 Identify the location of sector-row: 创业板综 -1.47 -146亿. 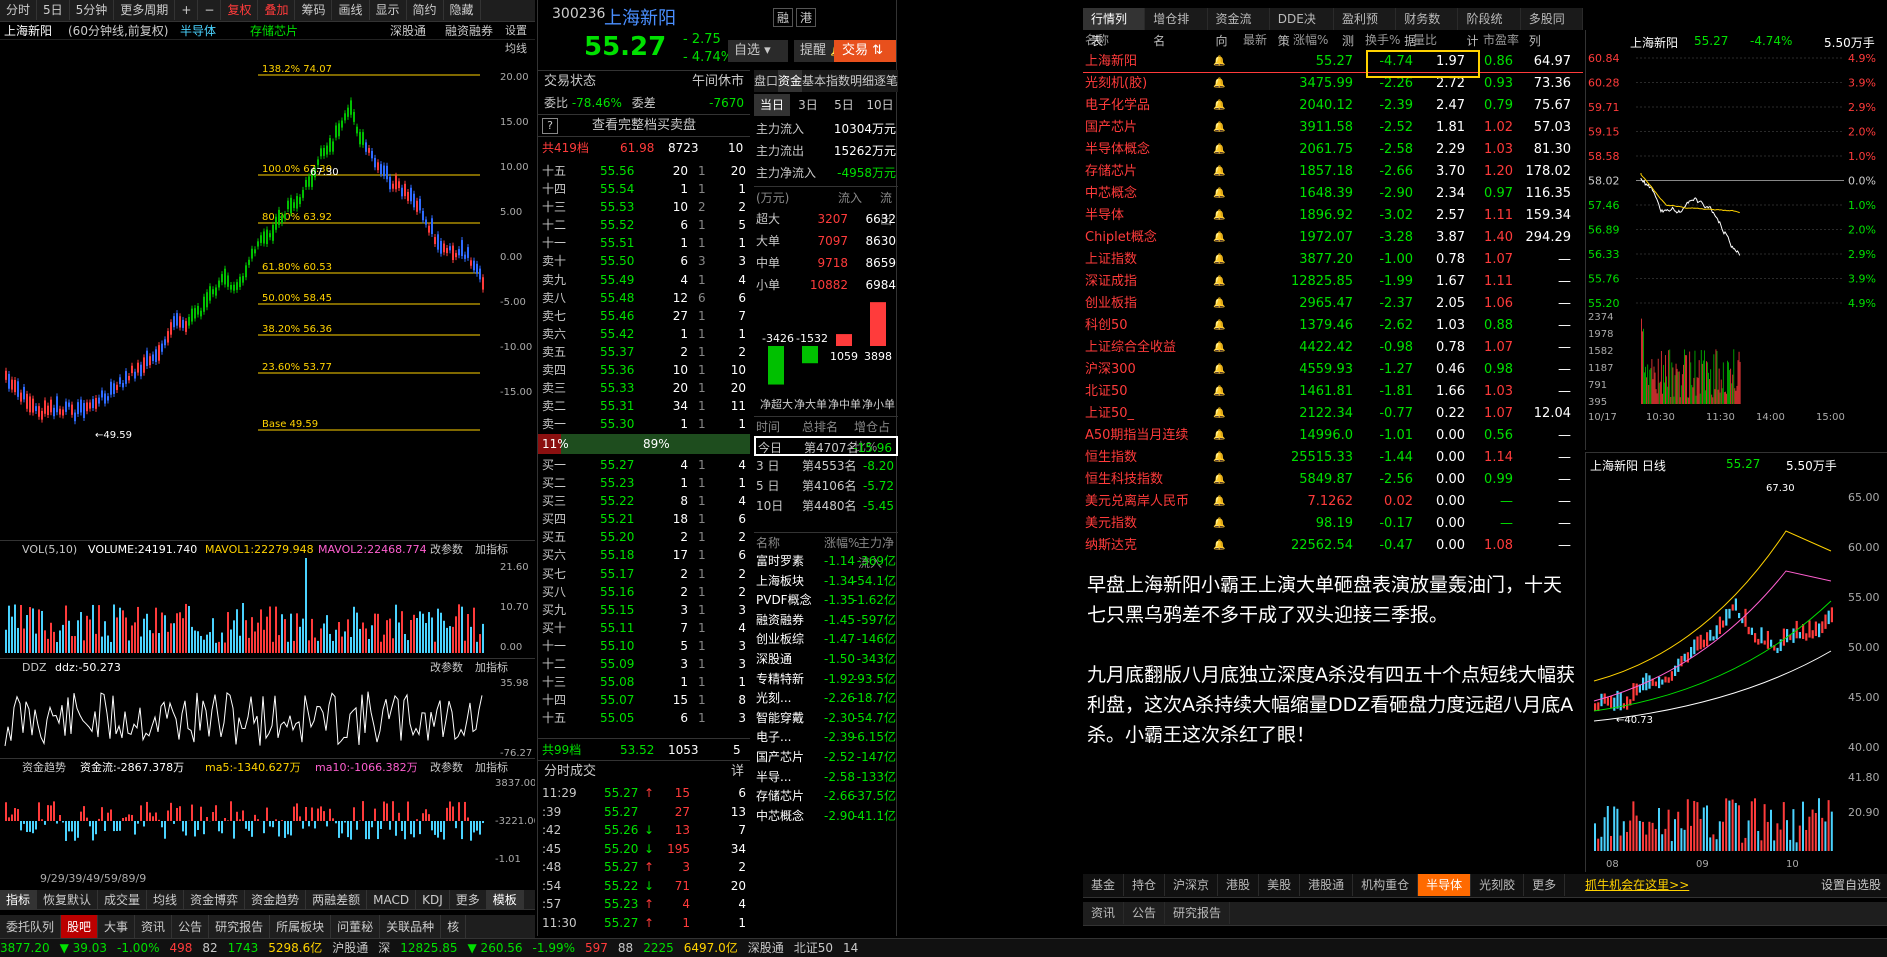
(826, 640).